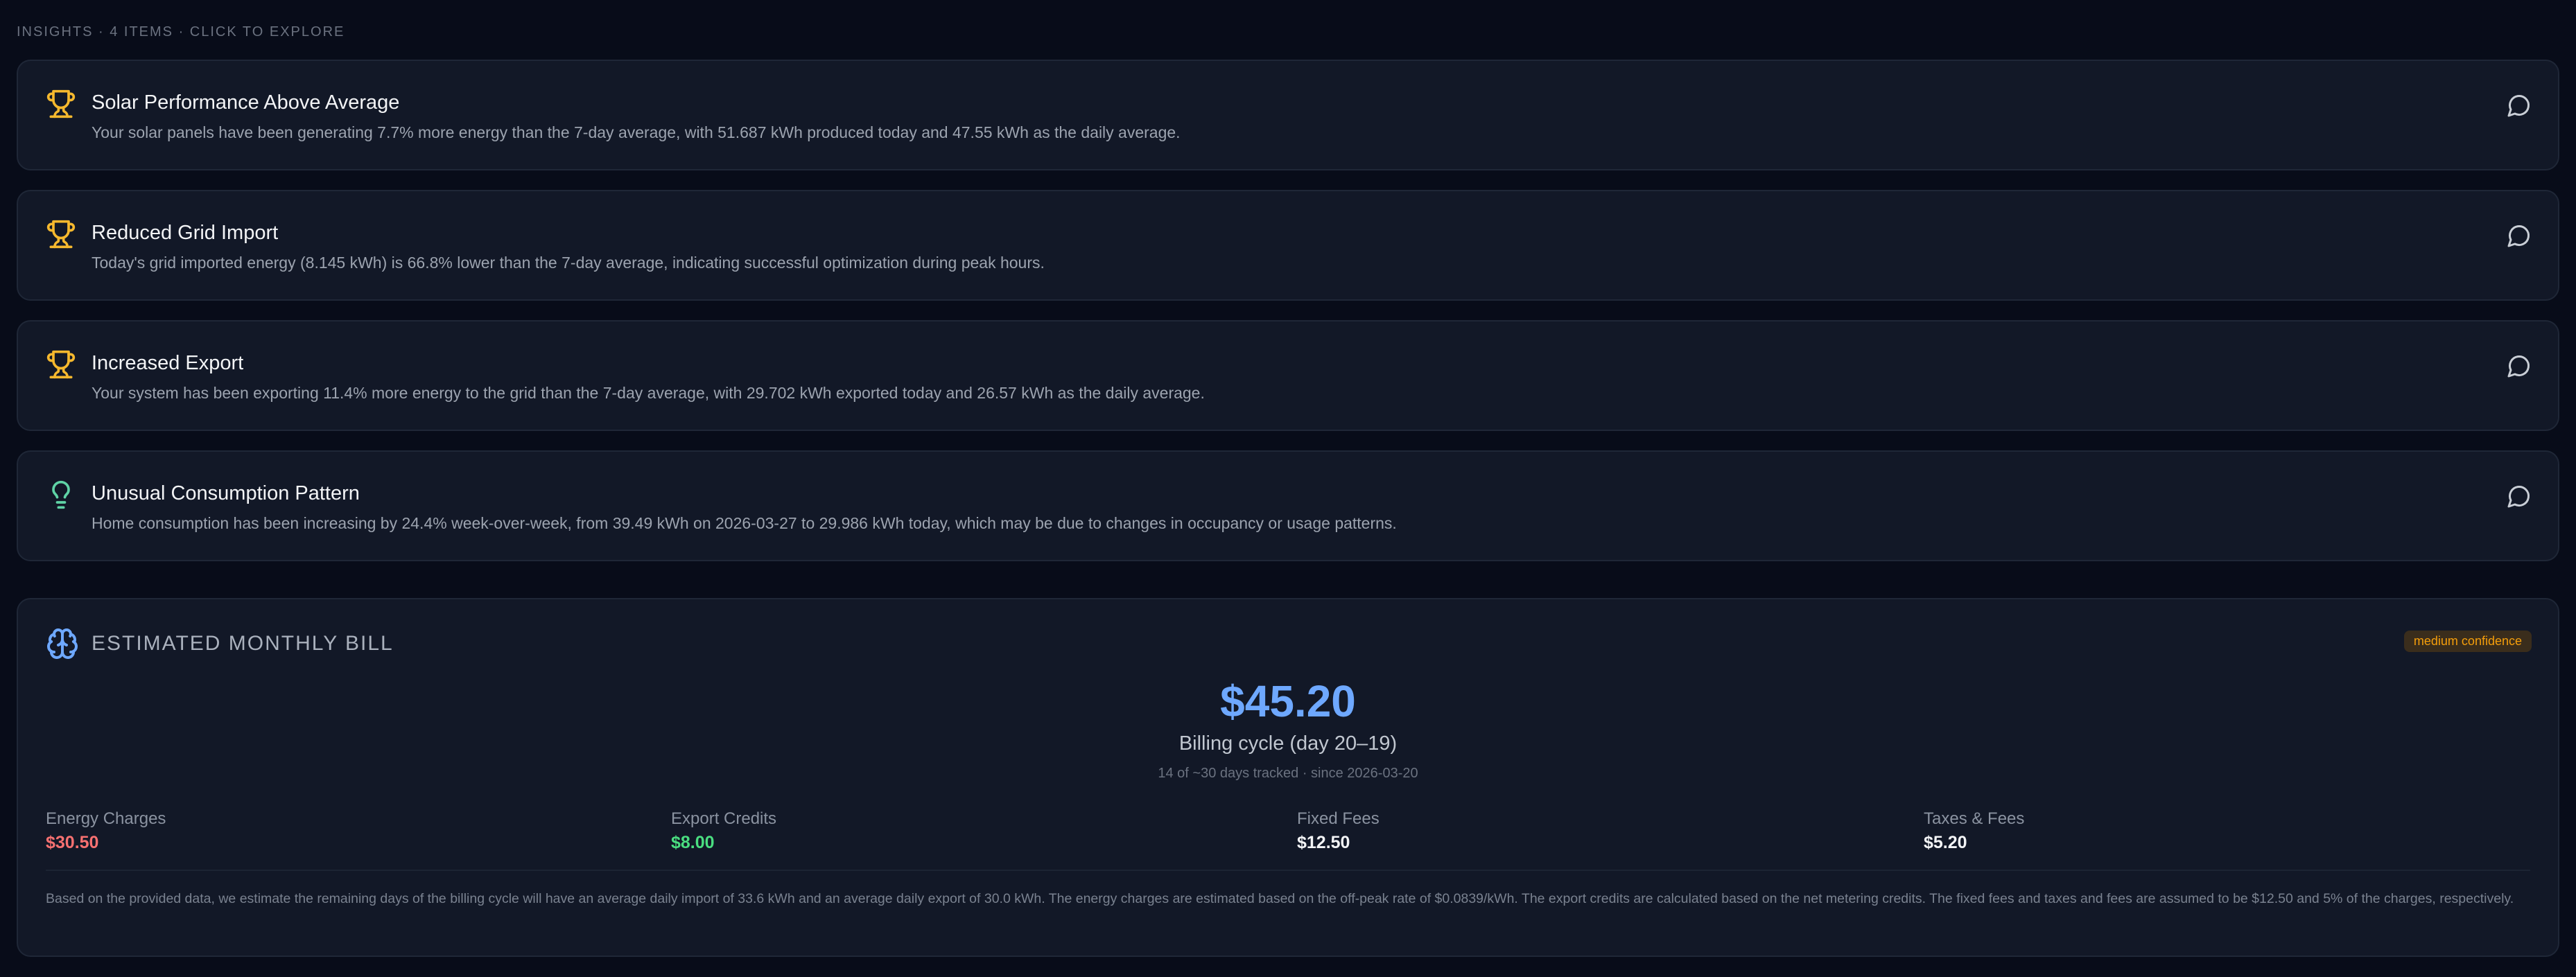 The width and height of the screenshot is (2576, 977). I want to click on breakdown-value: $12.50, so click(1323, 842).